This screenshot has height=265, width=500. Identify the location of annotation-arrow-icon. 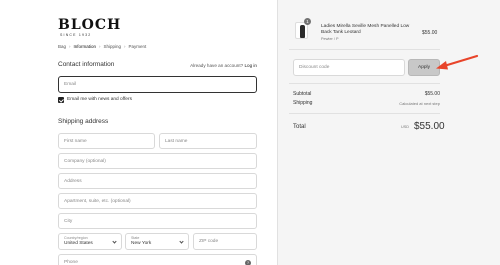
(457, 62).